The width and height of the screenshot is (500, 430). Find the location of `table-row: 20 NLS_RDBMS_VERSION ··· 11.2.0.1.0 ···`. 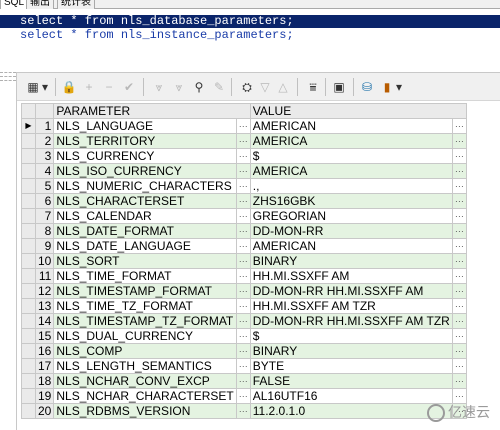

table-row: 20 NLS_RDBMS_VERSION ··· 11.2.0.1.0 ··· is located at coordinates (244, 411).